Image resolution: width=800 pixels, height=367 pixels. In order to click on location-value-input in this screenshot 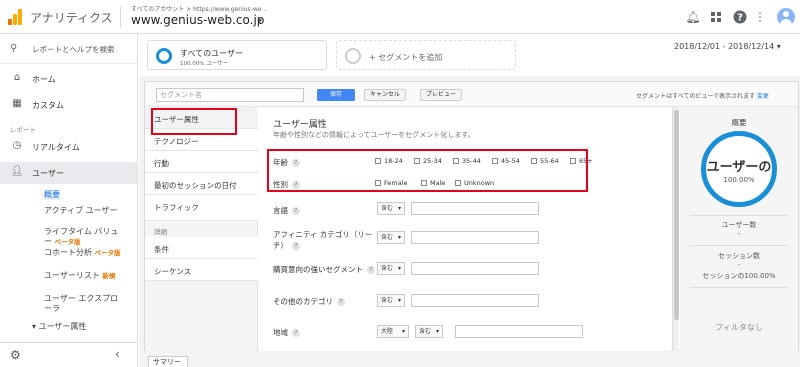, I will do `click(519, 331)`.